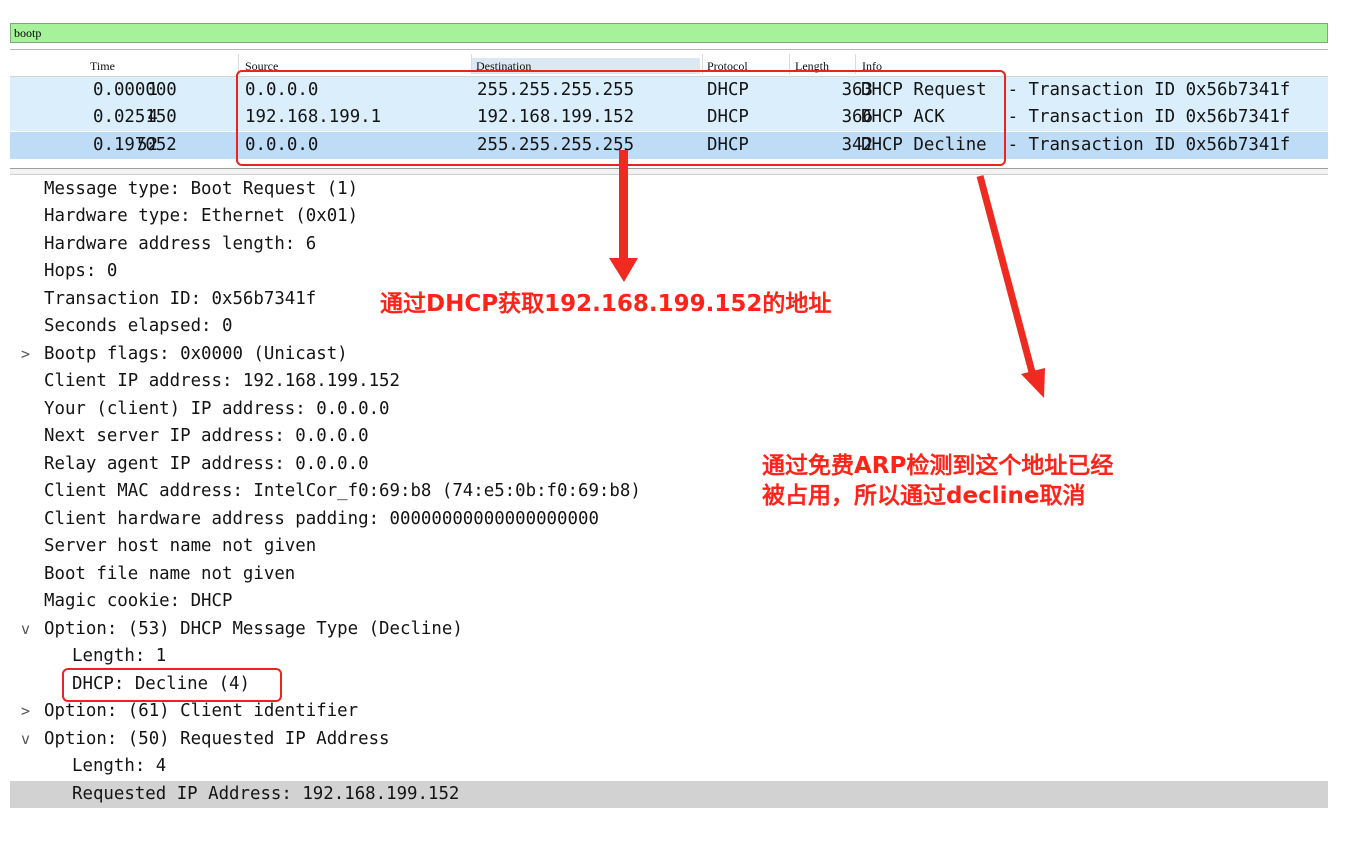 Image resolution: width=1360 pixels, height=846 pixels. I want to click on detail-item-expanded: v Option: (50) Requested IP Address, so click(669, 739).